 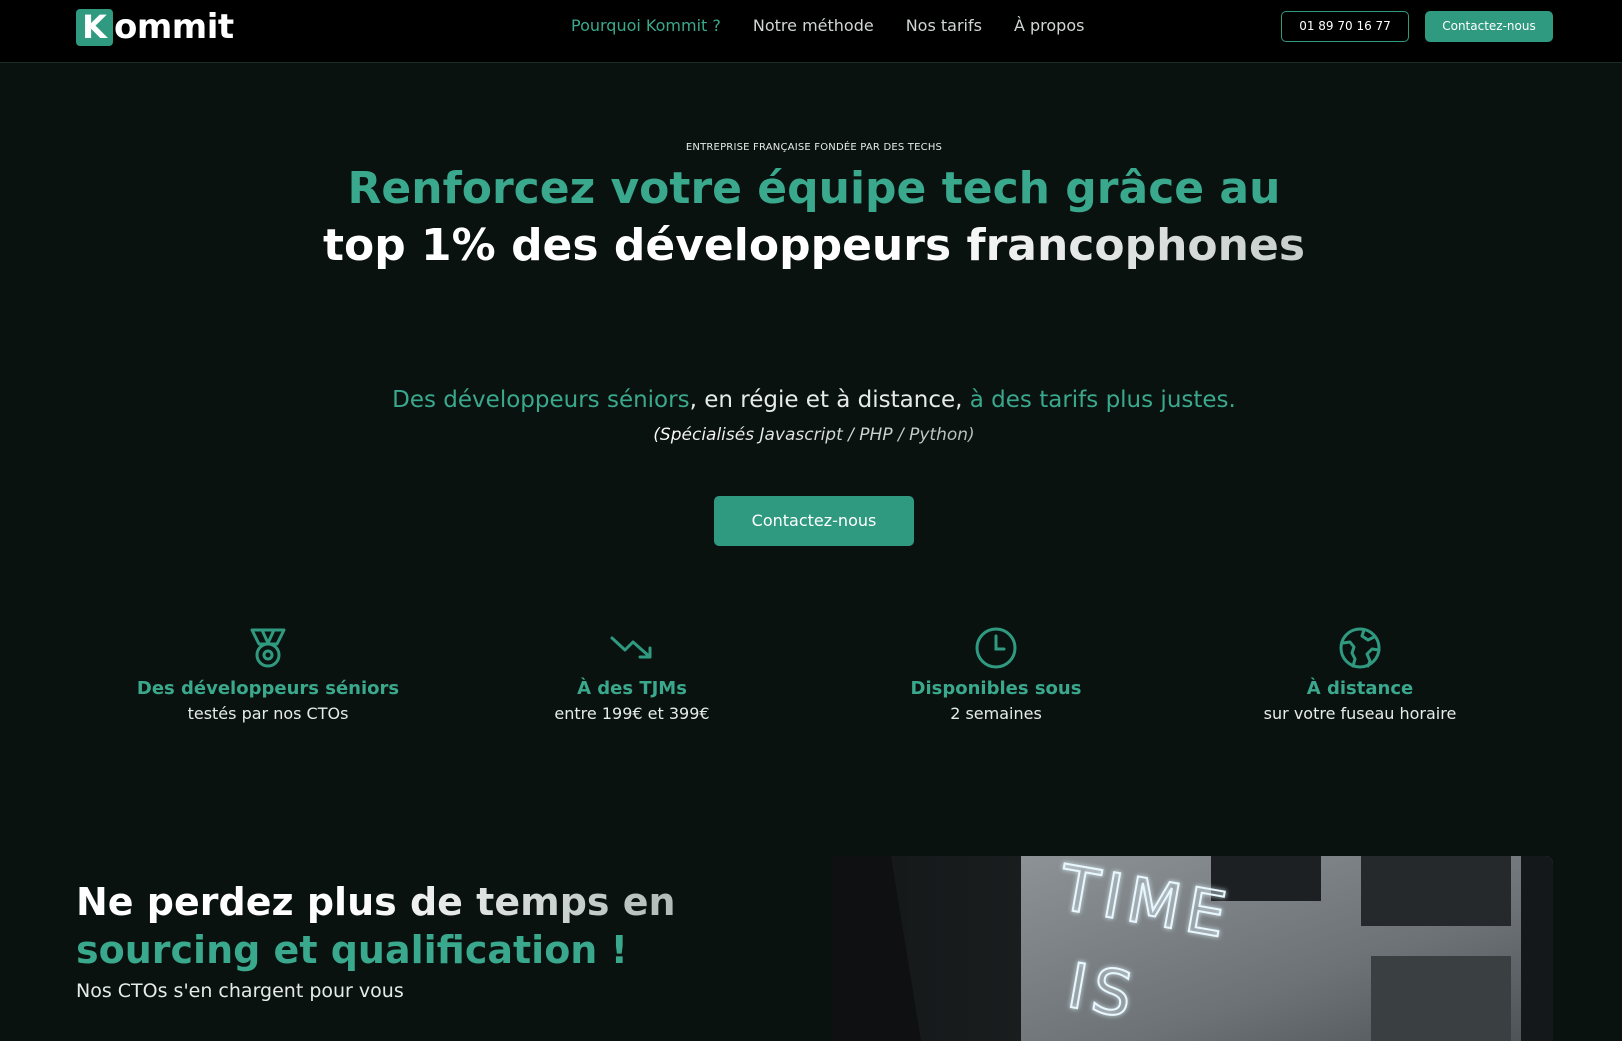 What do you see at coordinates (996, 713) in the screenshot?
I see `feature-subtitle: 2 semaines` at bounding box center [996, 713].